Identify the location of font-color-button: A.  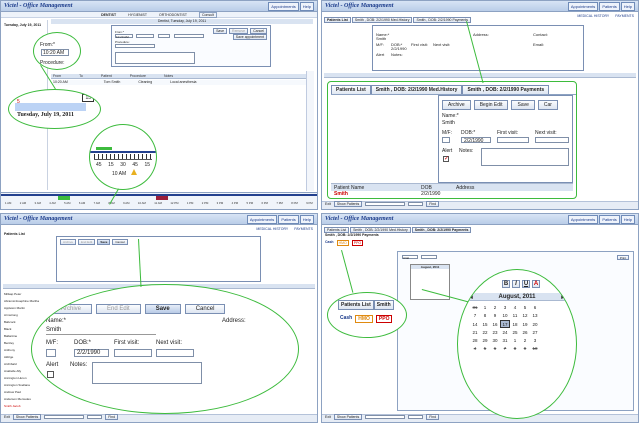
(536, 284).